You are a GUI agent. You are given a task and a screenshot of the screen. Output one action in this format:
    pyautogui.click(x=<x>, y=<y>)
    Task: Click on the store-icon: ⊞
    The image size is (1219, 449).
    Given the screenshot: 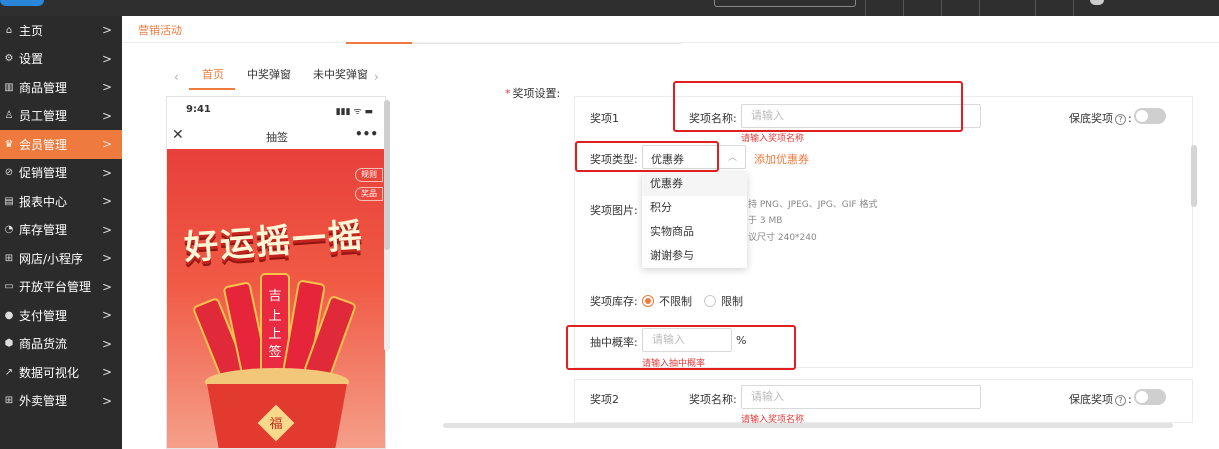 What is the action you would take?
    pyautogui.click(x=9, y=258)
    